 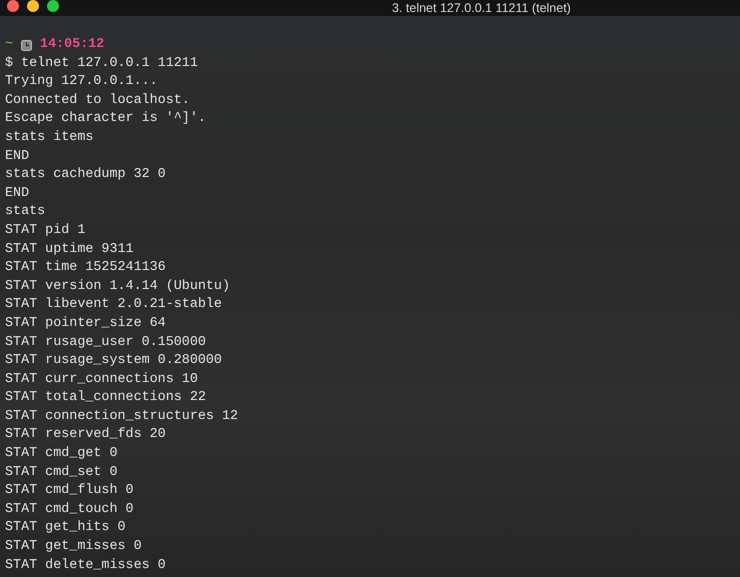 What do you see at coordinates (85, 565) in the screenshot?
I see `terminal-line: STAT delete_misses 0` at bounding box center [85, 565].